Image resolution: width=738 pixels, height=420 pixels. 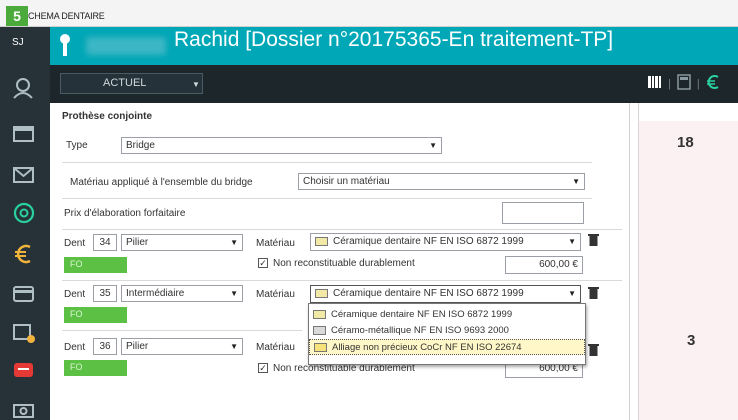 I want to click on material-select: Céramique dentaire NF EN ISO 6872 1999 ▼, so click(x=445, y=242).